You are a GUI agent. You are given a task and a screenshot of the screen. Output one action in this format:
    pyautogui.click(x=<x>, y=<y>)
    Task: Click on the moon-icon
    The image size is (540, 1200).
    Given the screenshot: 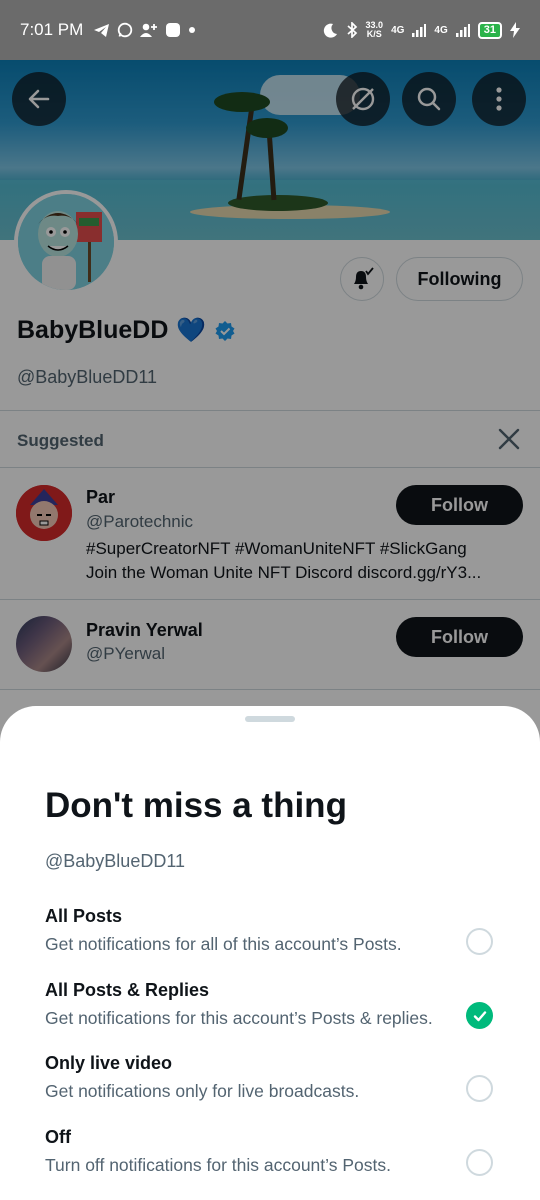 What is the action you would take?
    pyautogui.click(x=330, y=30)
    